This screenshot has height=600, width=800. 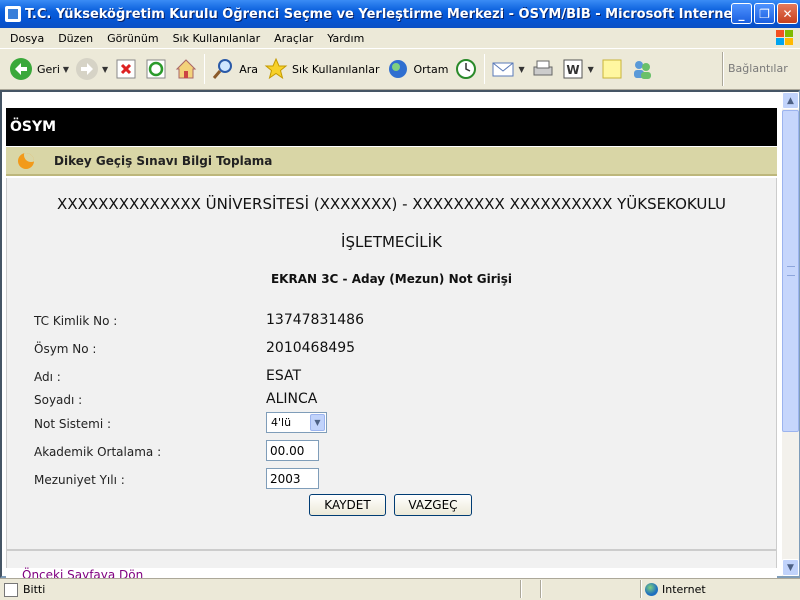 What do you see at coordinates (98, 452) in the screenshot?
I see `gpa-label: Akademik Ortalama :` at bounding box center [98, 452].